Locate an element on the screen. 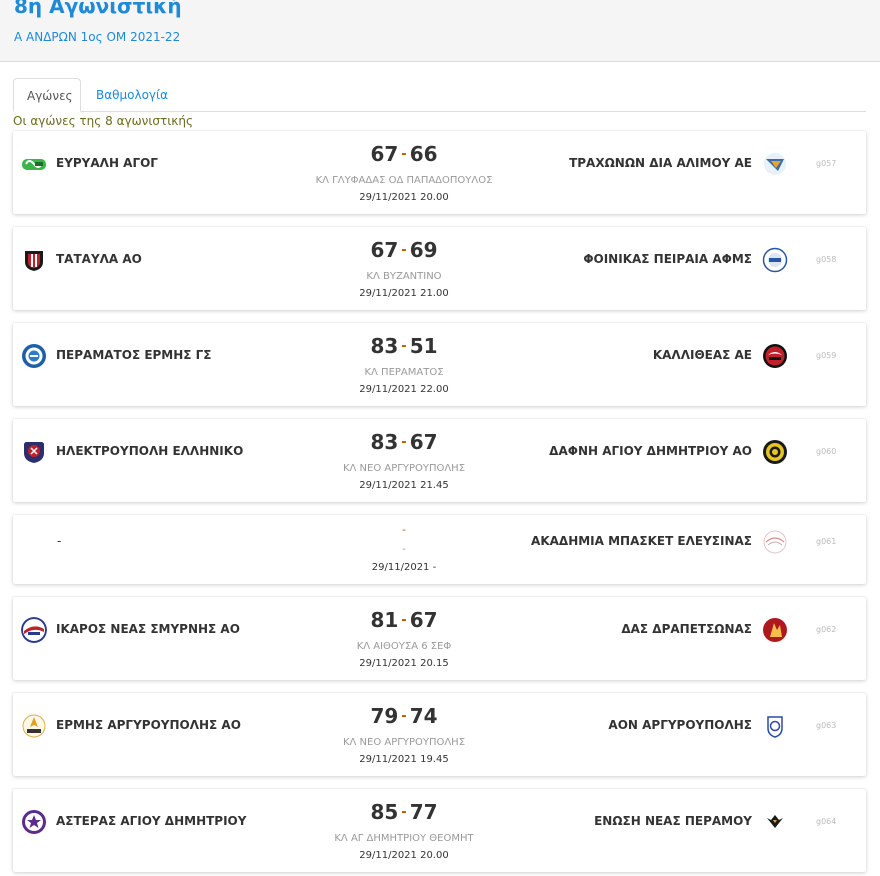  score: 81-67 is located at coordinates (404, 620).